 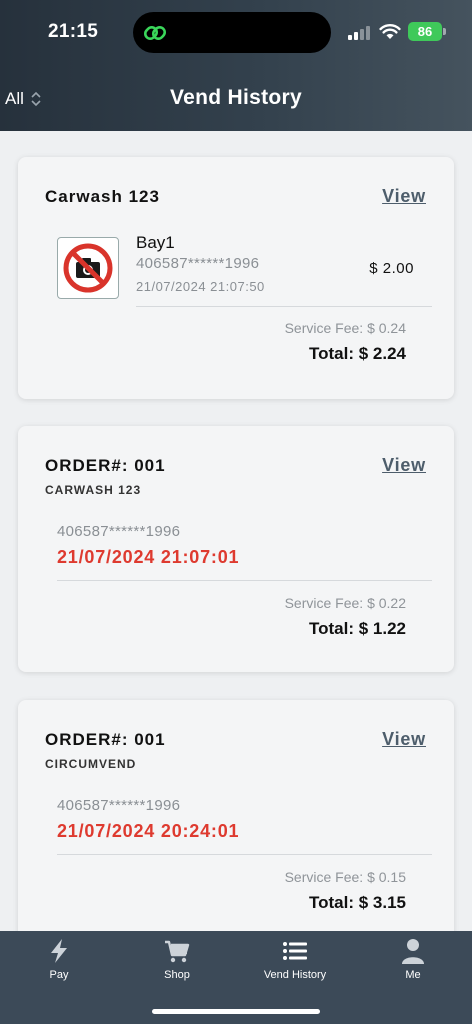 What do you see at coordinates (345, 328) in the screenshot?
I see `service-fee: Service Fee: $ 0.24` at bounding box center [345, 328].